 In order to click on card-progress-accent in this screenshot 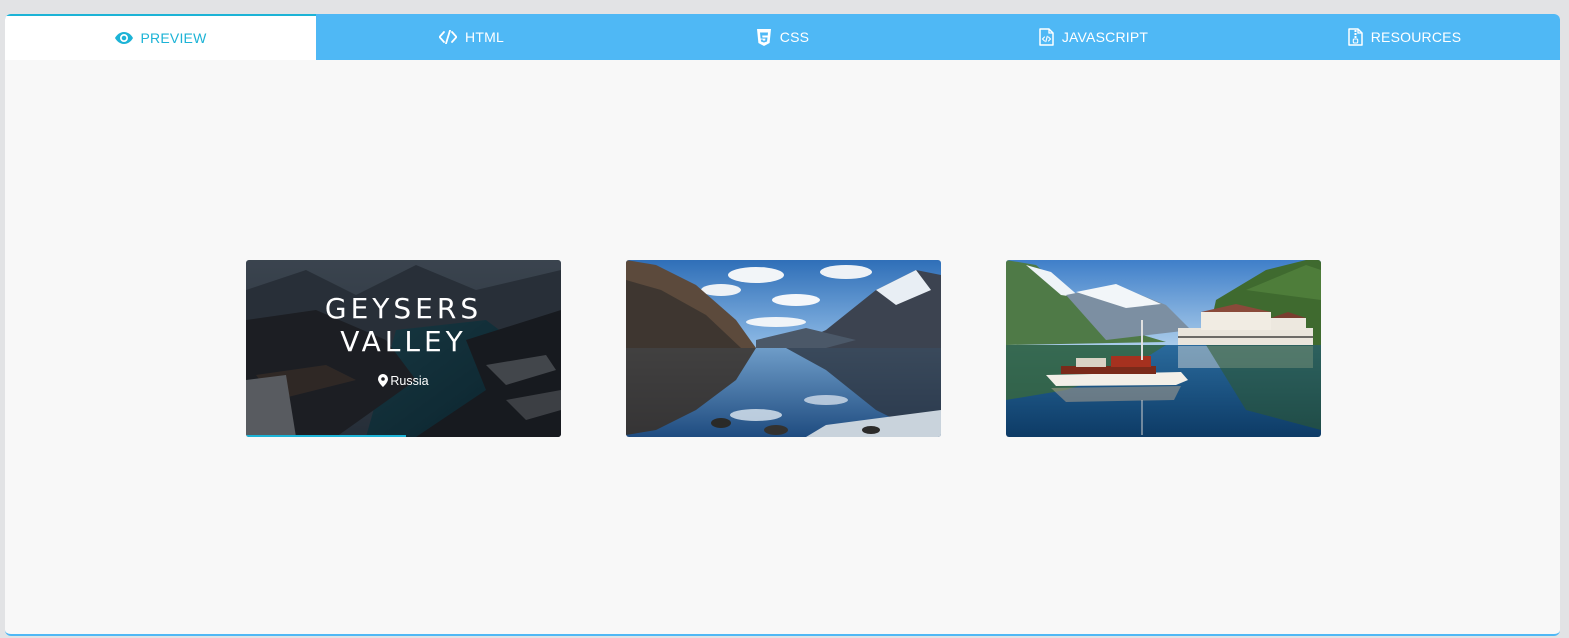, I will do `click(326, 436)`.